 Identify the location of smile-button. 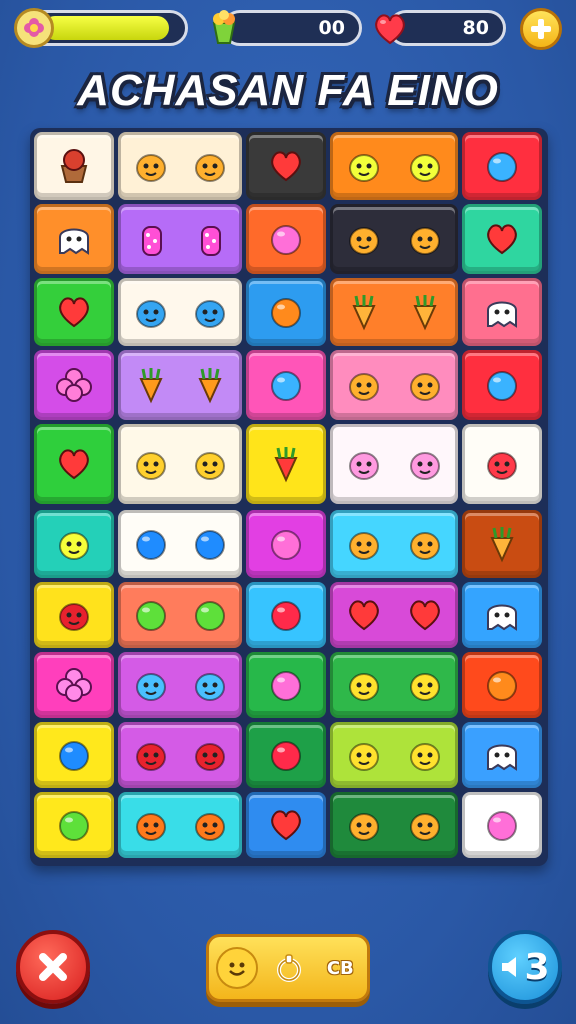
(236, 968).